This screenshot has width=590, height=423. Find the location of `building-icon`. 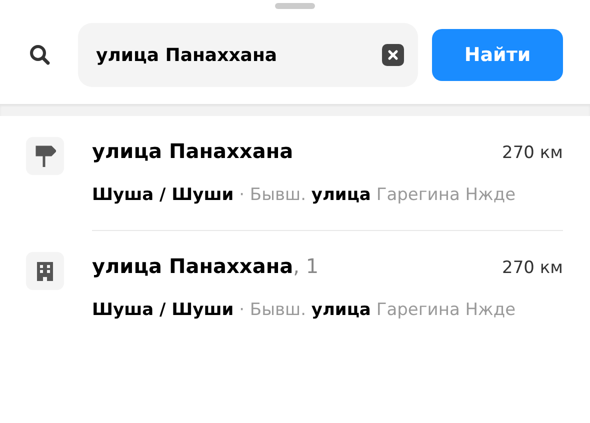

building-icon is located at coordinates (45, 271).